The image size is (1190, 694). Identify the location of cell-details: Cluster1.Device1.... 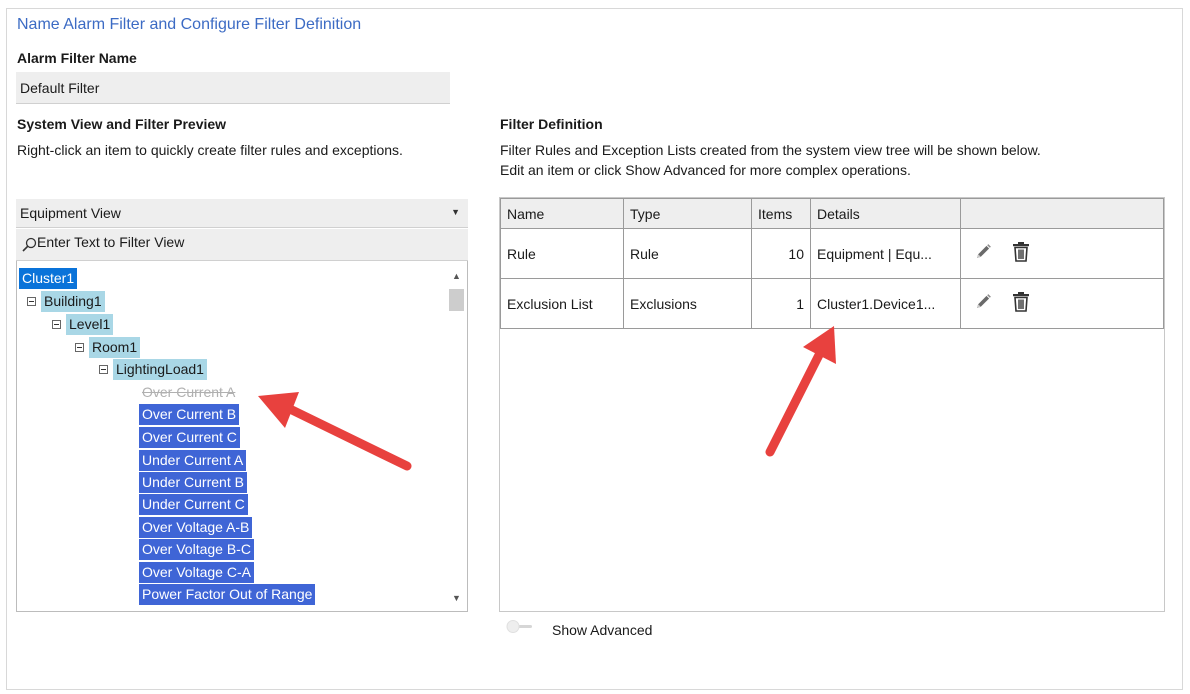
(885, 303).